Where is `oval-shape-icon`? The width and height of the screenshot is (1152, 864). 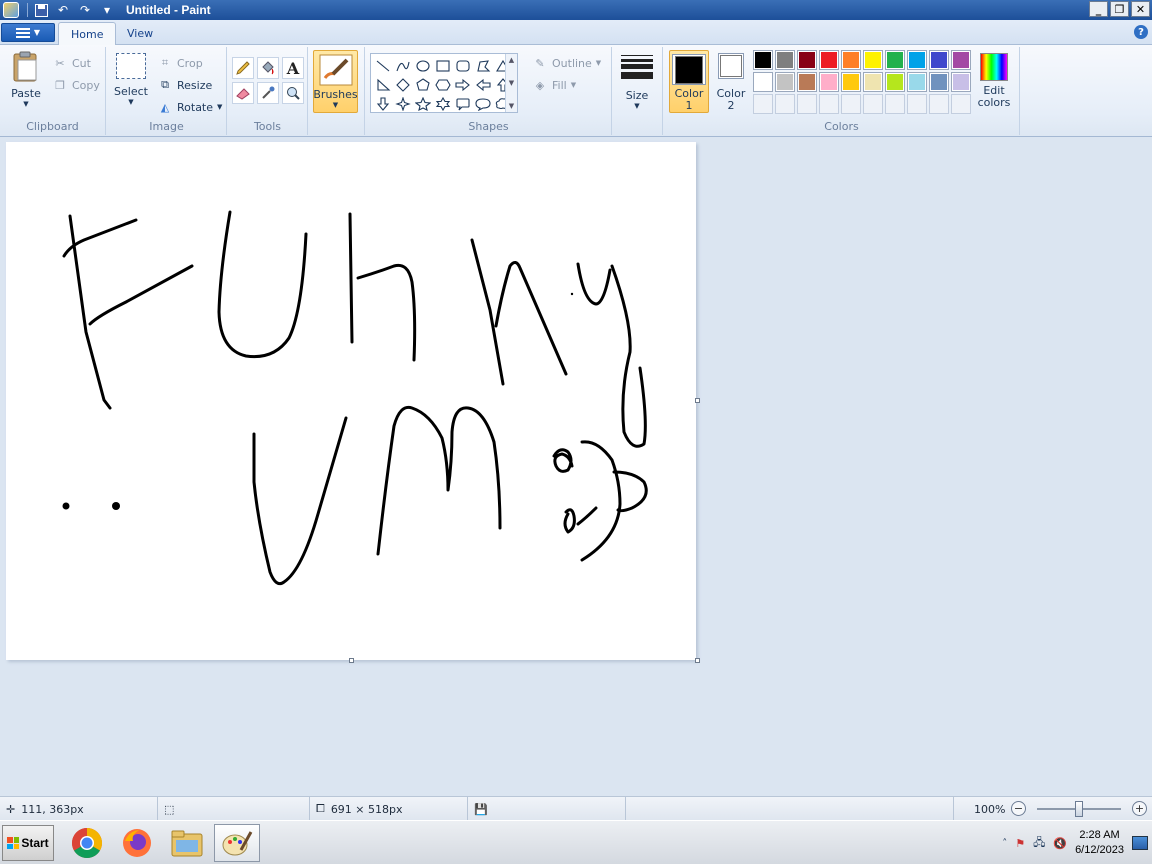
oval-shape-icon is located at coordinates (423, 65).